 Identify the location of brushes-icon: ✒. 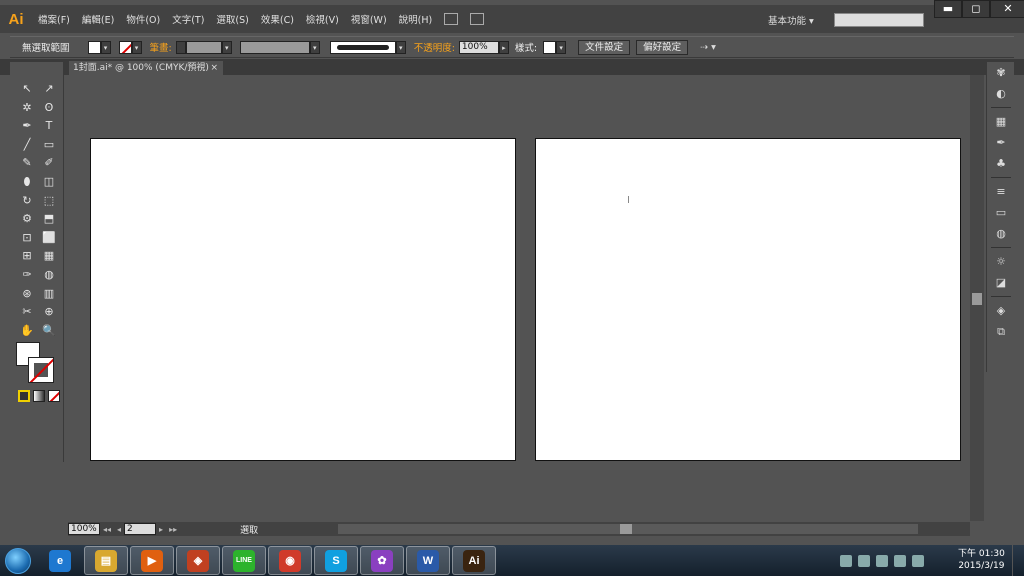
(1001, 142).